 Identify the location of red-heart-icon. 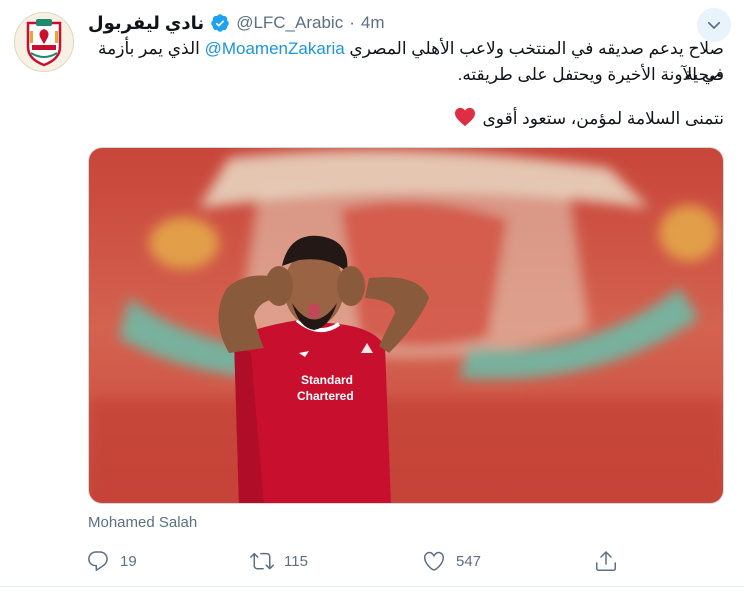
(465, 117).